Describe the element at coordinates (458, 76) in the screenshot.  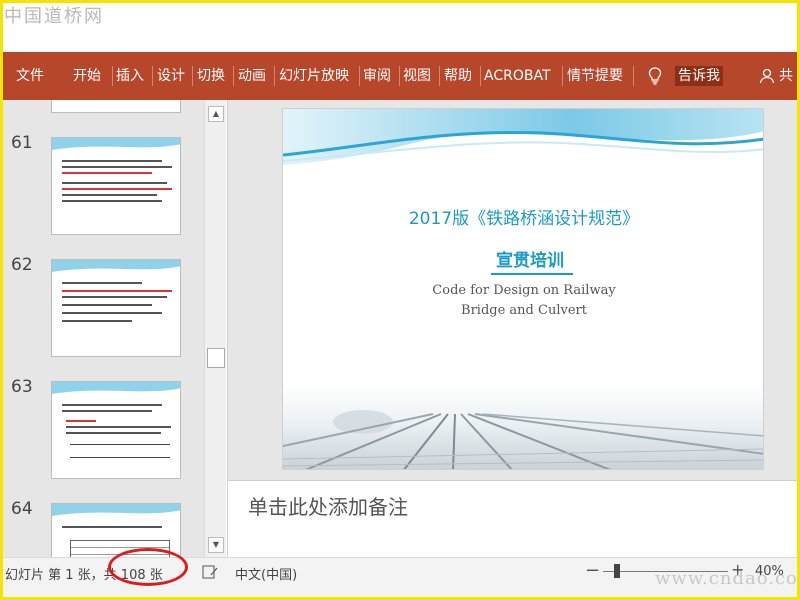
I see `tab-help: 帮助` at that location.